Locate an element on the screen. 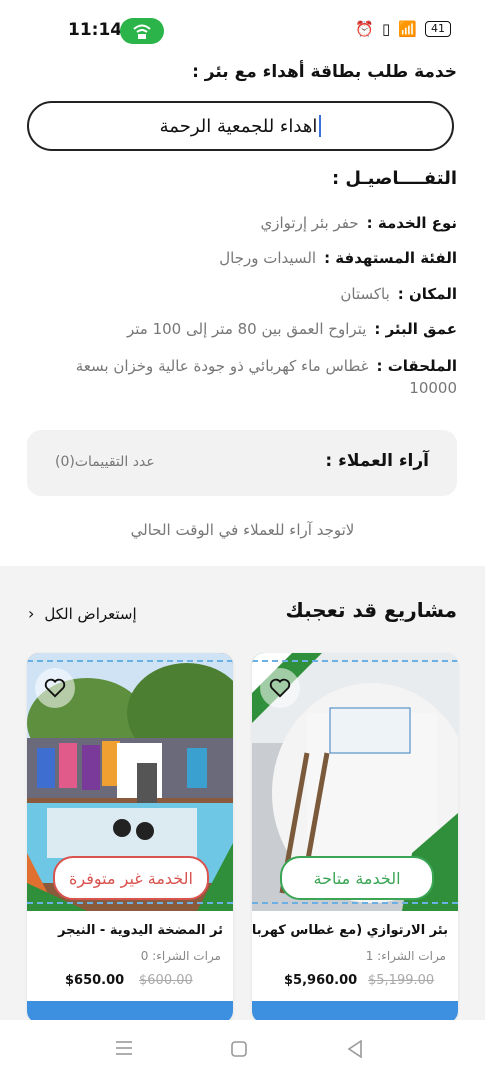 The height and width of the screenshot is (1080, 485). signal-icon: 📶 is located at coordinates (407, 29).